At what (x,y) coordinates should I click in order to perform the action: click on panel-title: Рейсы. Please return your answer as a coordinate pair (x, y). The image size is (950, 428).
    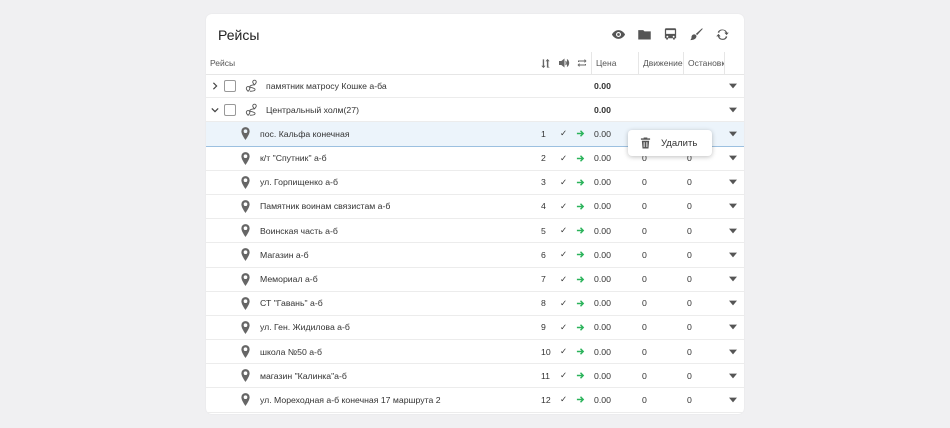
    Looking at the image, I should click on (239, 35).